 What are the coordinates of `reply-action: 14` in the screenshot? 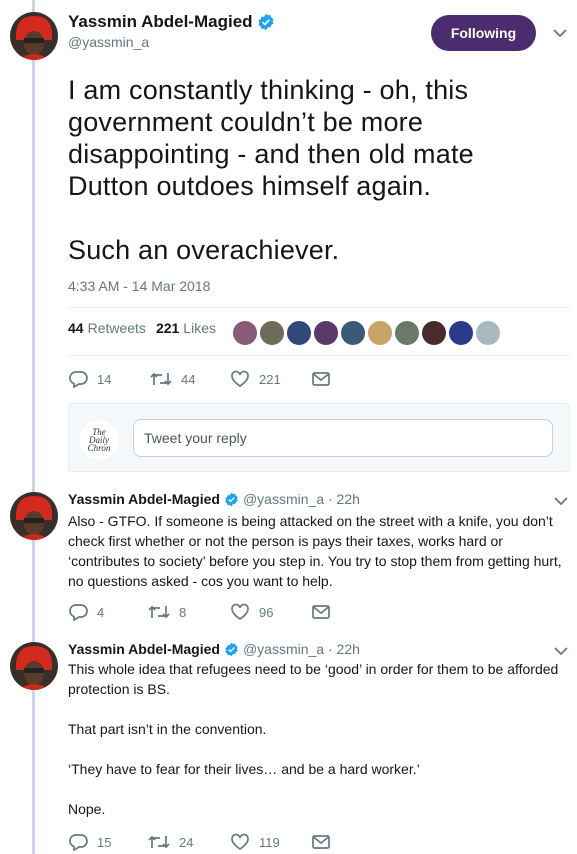 It's located at (109, 379).